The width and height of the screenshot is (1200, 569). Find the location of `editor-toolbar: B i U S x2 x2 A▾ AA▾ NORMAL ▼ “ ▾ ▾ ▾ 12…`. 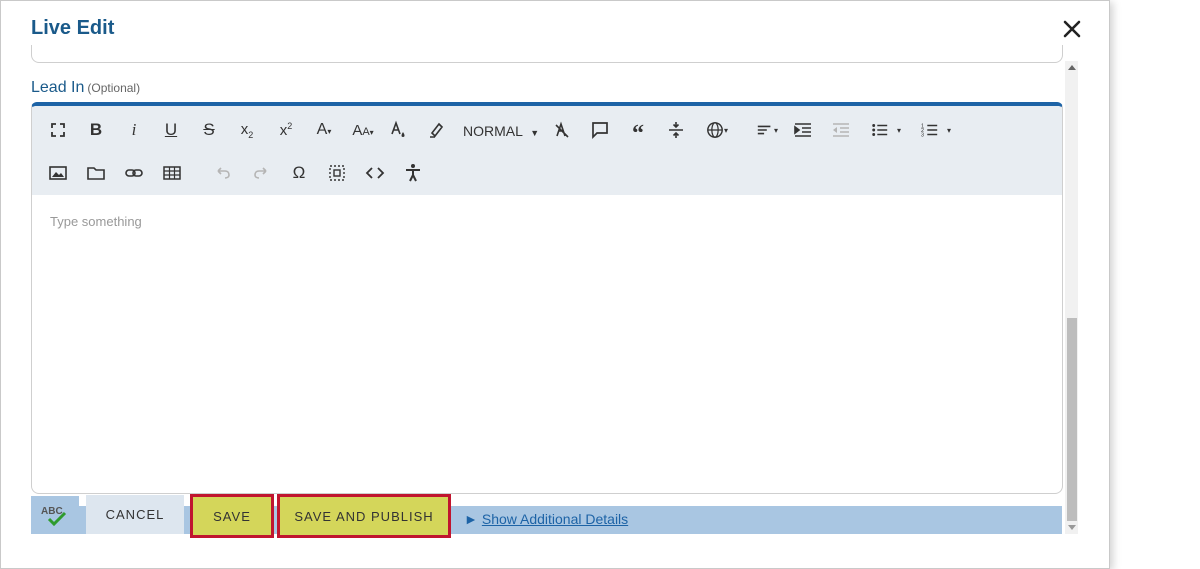

editor-toolbar: B i U S x2 x2 A▾ AA▾ NORMAL ▼ “ ▾ ▾ ▾ 12… is located at coordinates (547, 150).